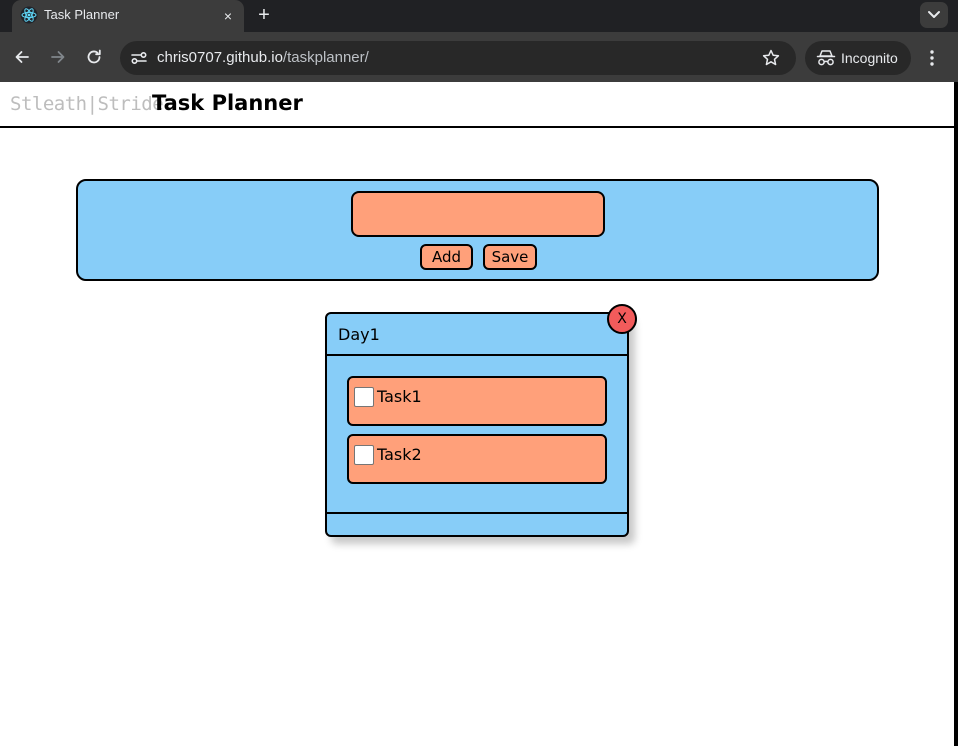  I want to click on url-text: chris0707.github.io/taskplanner/, so click(263, 57).